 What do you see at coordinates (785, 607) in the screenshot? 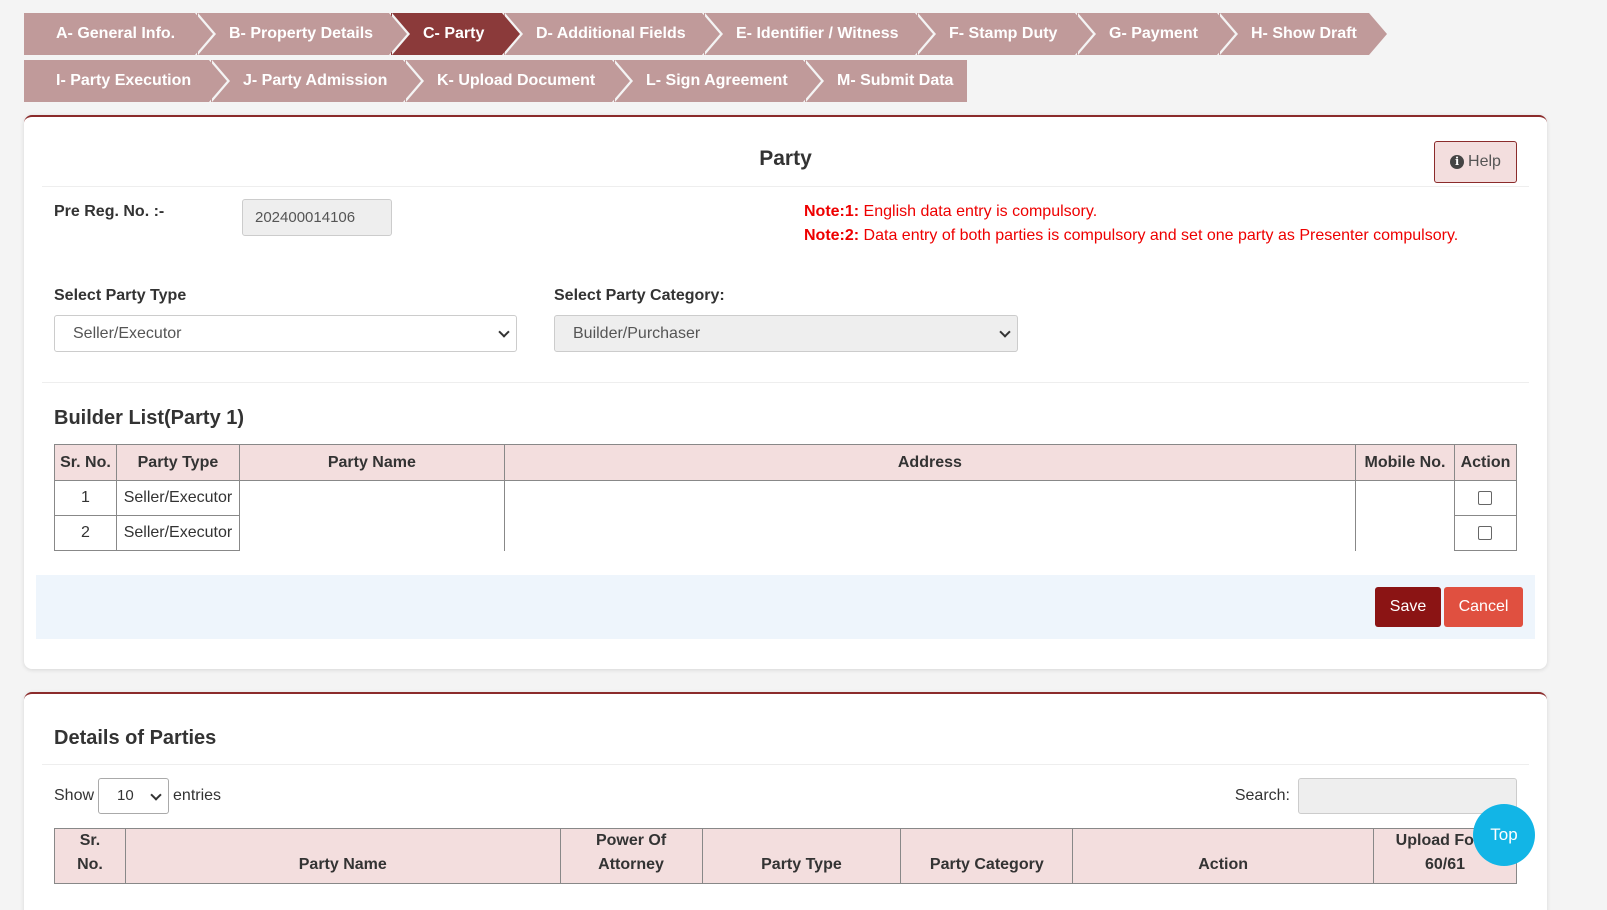
I see `action-bar: Save Cancel` at bounding box center [785, 607].